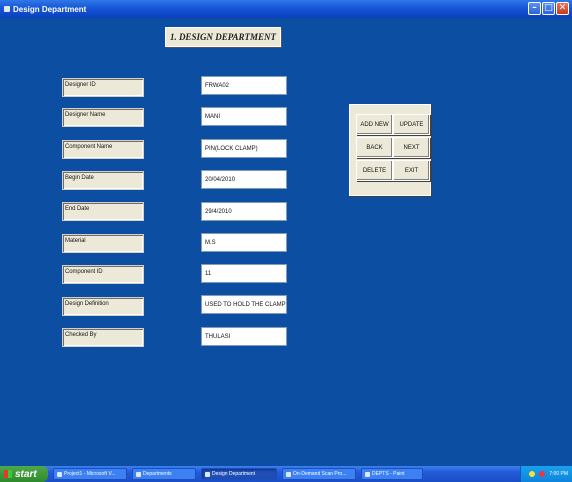  What do you see at coordinates (103, 149) in the screenshot?
I see `label-component-name: Component Name` at bounding box center [103, 149].